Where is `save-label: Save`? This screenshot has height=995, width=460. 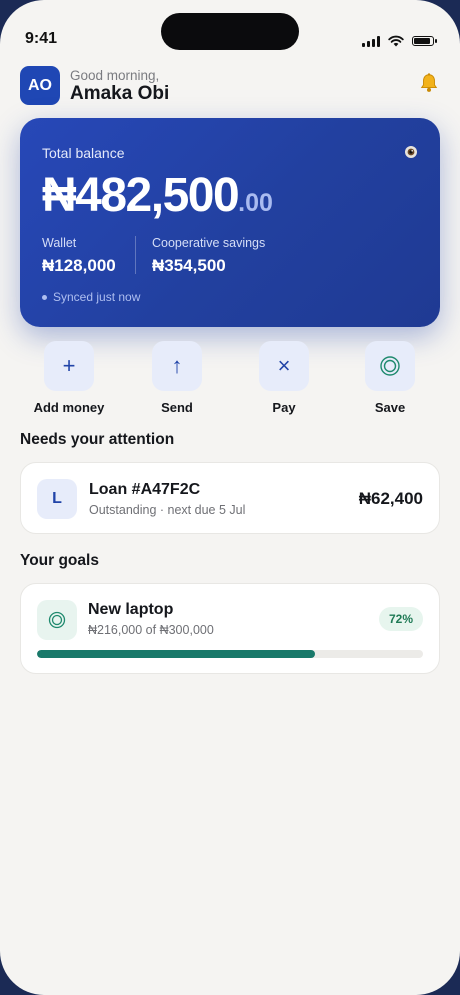 save-label: Save is located at coordinates (390, 407).